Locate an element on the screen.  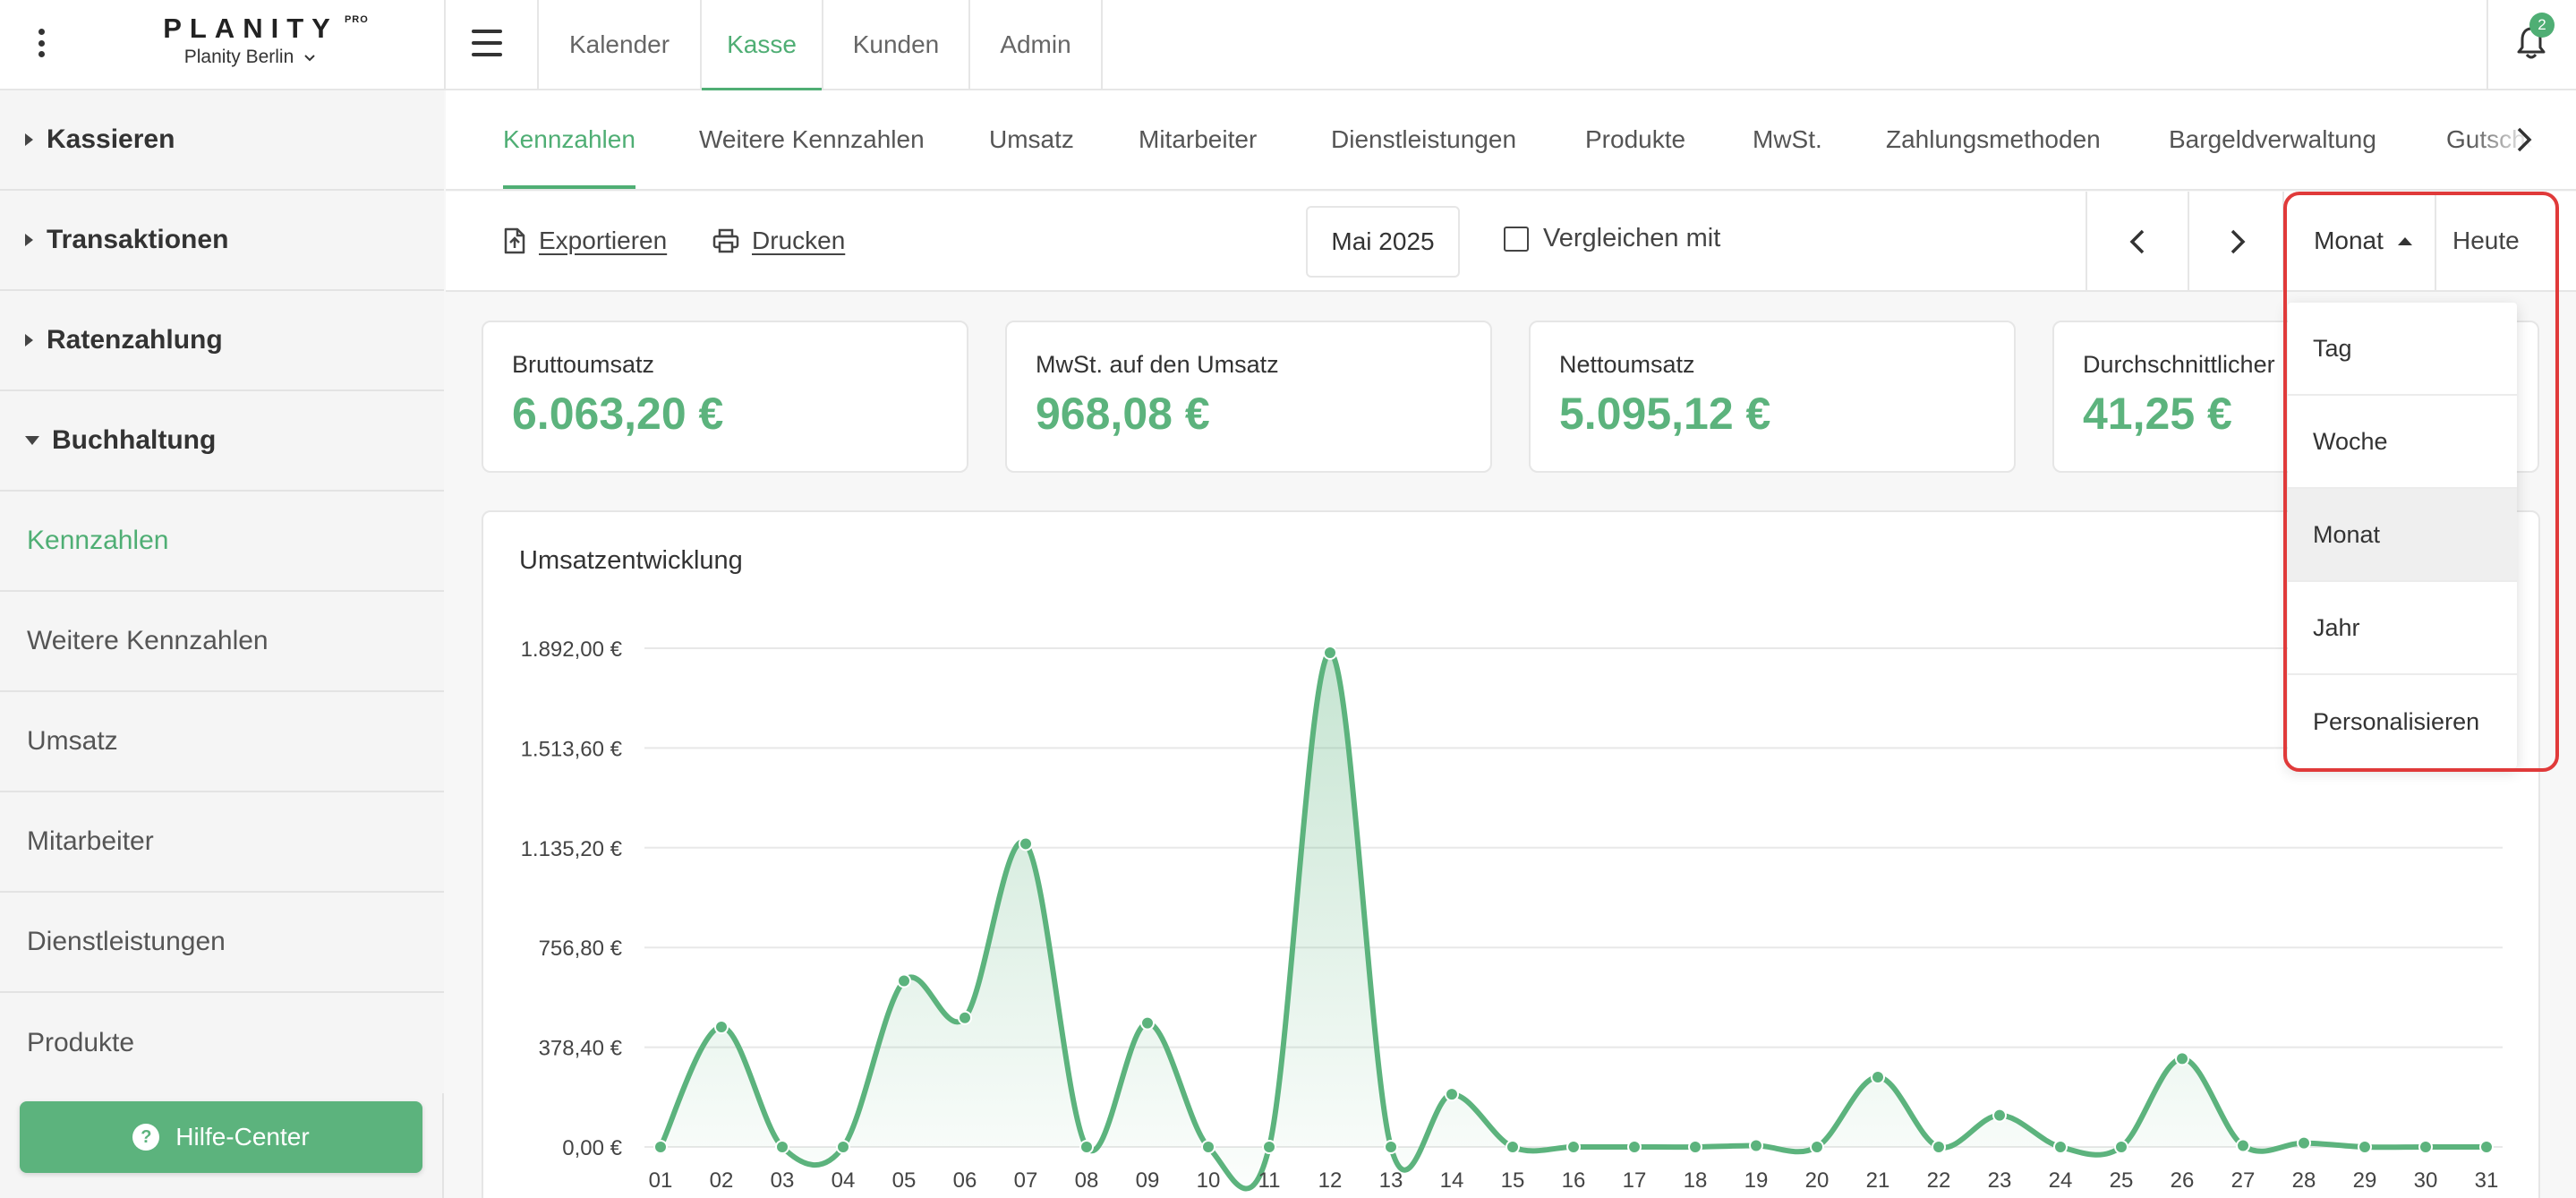
sidebar-section-buchhaltung: Buchhaltung is located at coordinates (222, 441).